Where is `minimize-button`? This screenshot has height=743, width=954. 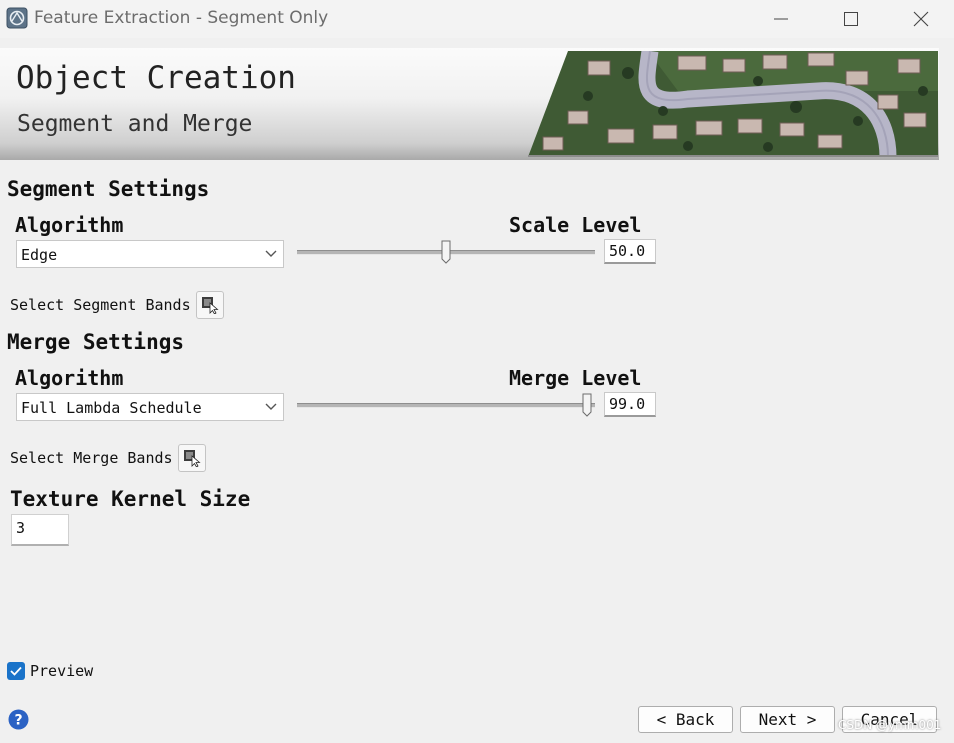
minimize-button is located at coordinates (781, 19).